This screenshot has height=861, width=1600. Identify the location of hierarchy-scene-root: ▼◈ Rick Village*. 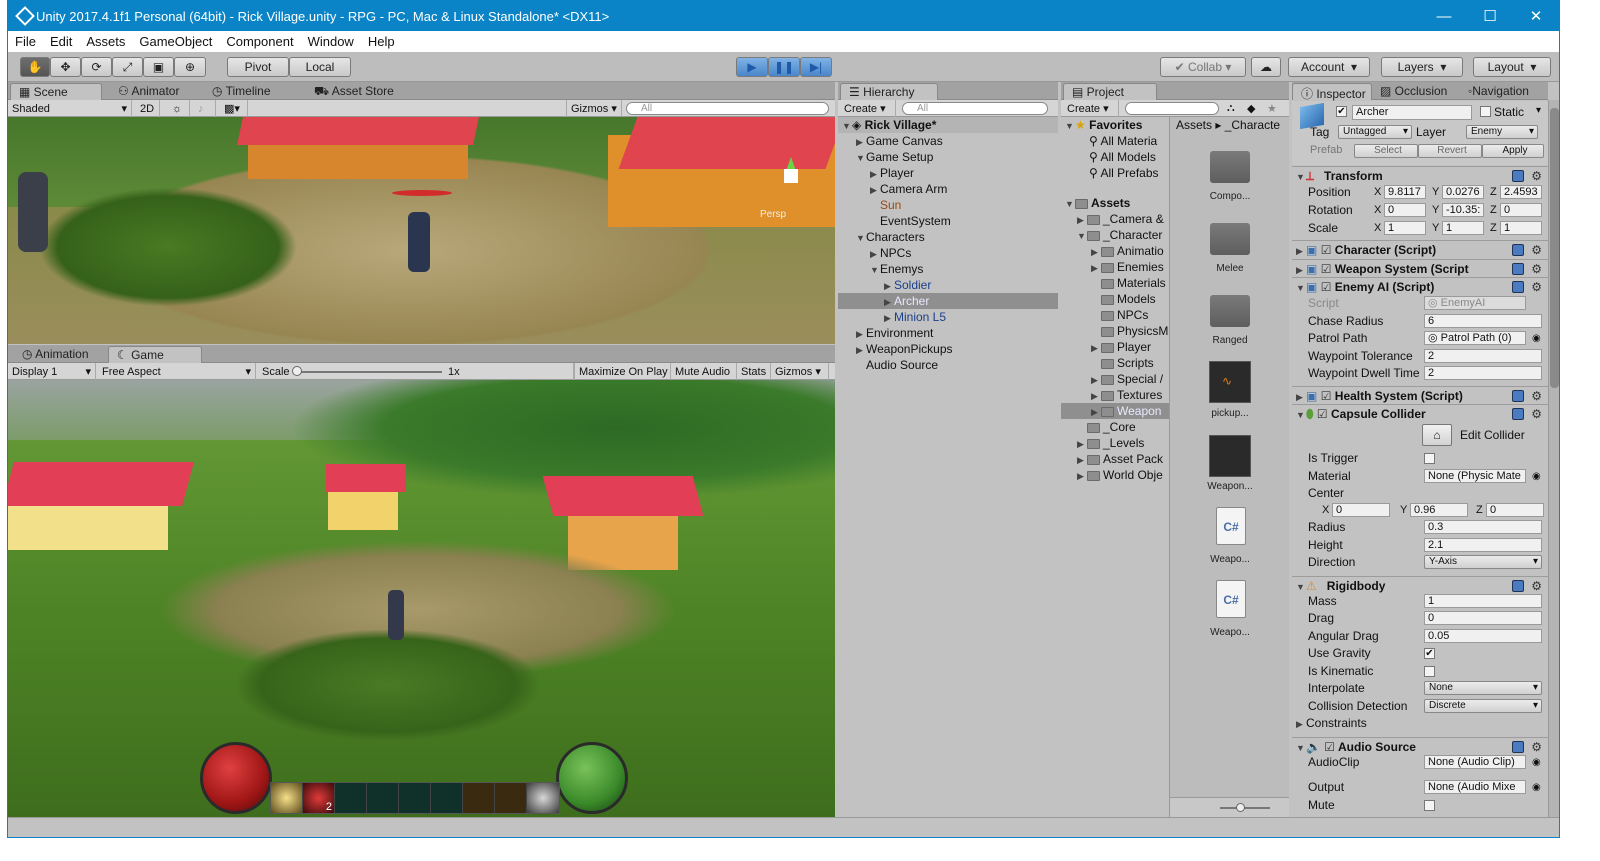
(948, 125).